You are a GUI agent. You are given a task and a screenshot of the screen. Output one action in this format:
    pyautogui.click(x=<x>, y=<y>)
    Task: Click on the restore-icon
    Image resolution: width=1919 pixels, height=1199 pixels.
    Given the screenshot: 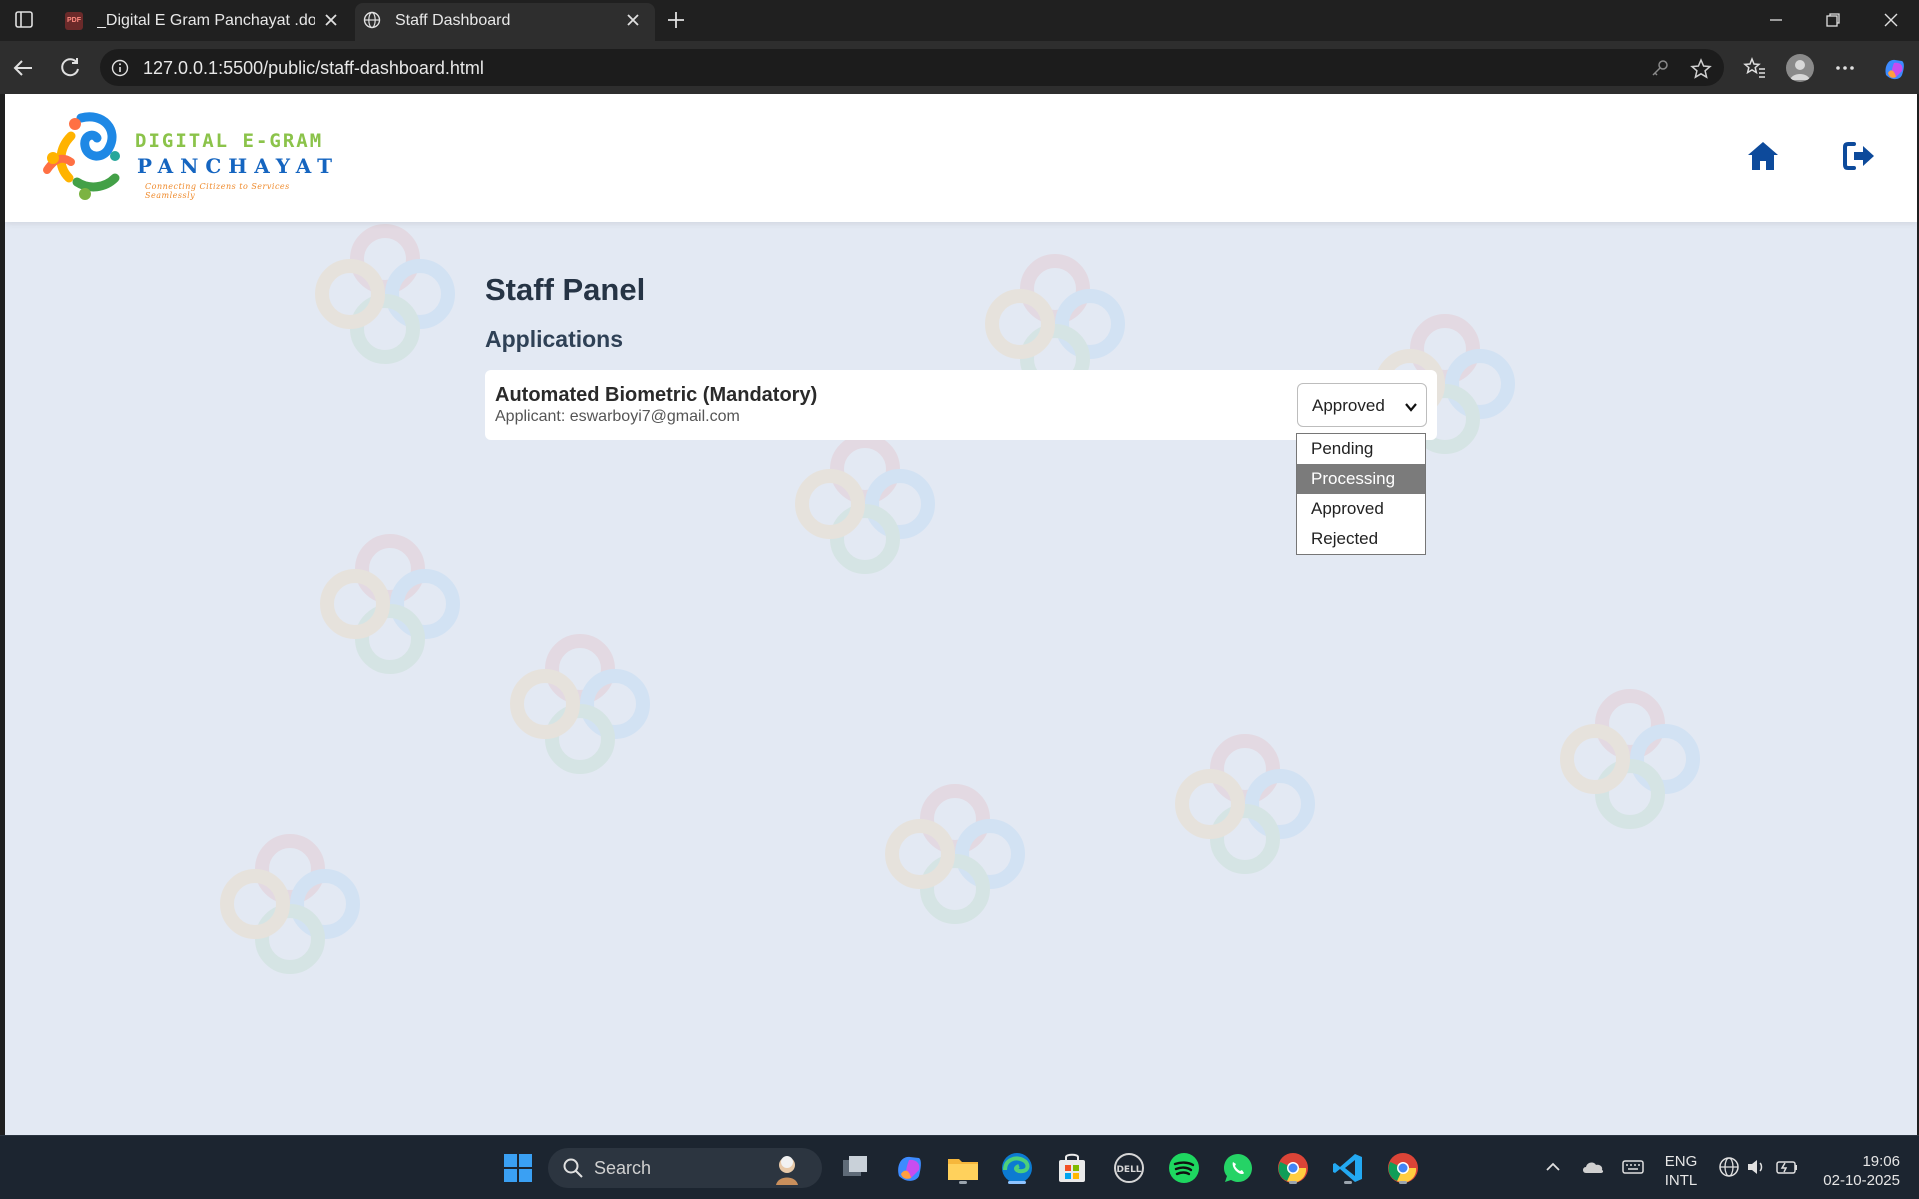 What is the action you would take?
    pyautogui.click(x=1833, y=20)
    